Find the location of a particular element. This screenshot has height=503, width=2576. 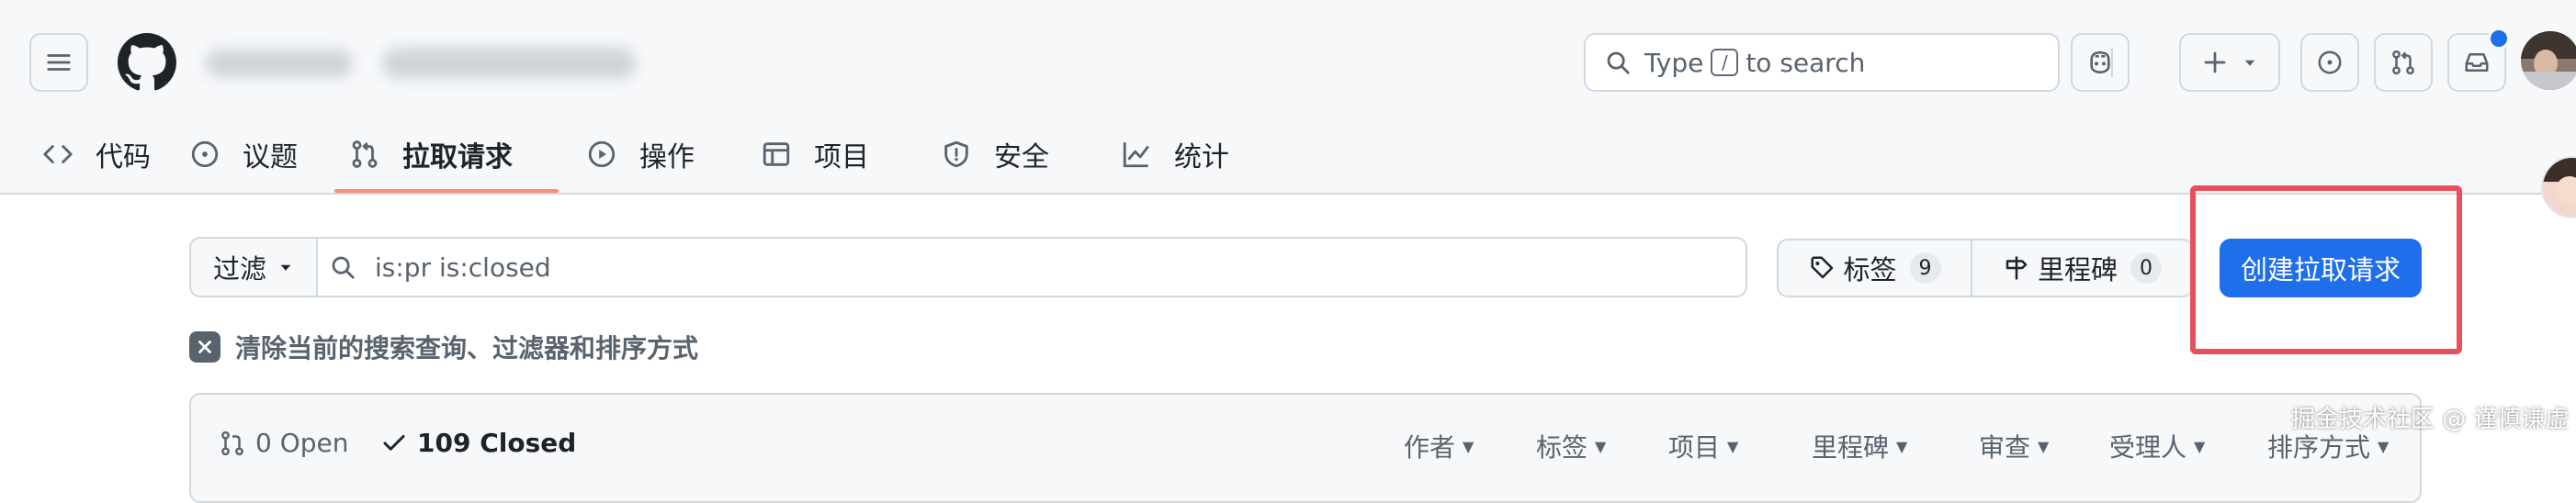

github-logo-icon is located at coordinates (147, 62).